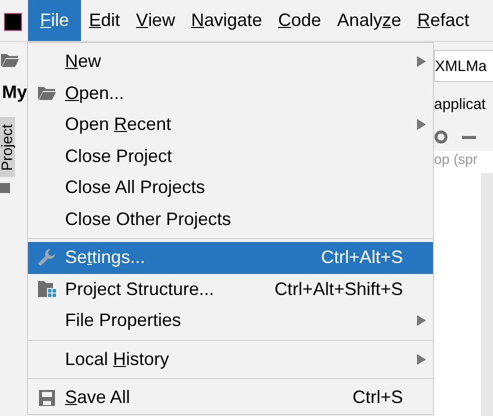 The width and height of the screenshot is (493, 416). What do you see at coordinates (230, 320) in the screenshot?
I see `menu-item: File Properties` at bounding box center [230, 320].